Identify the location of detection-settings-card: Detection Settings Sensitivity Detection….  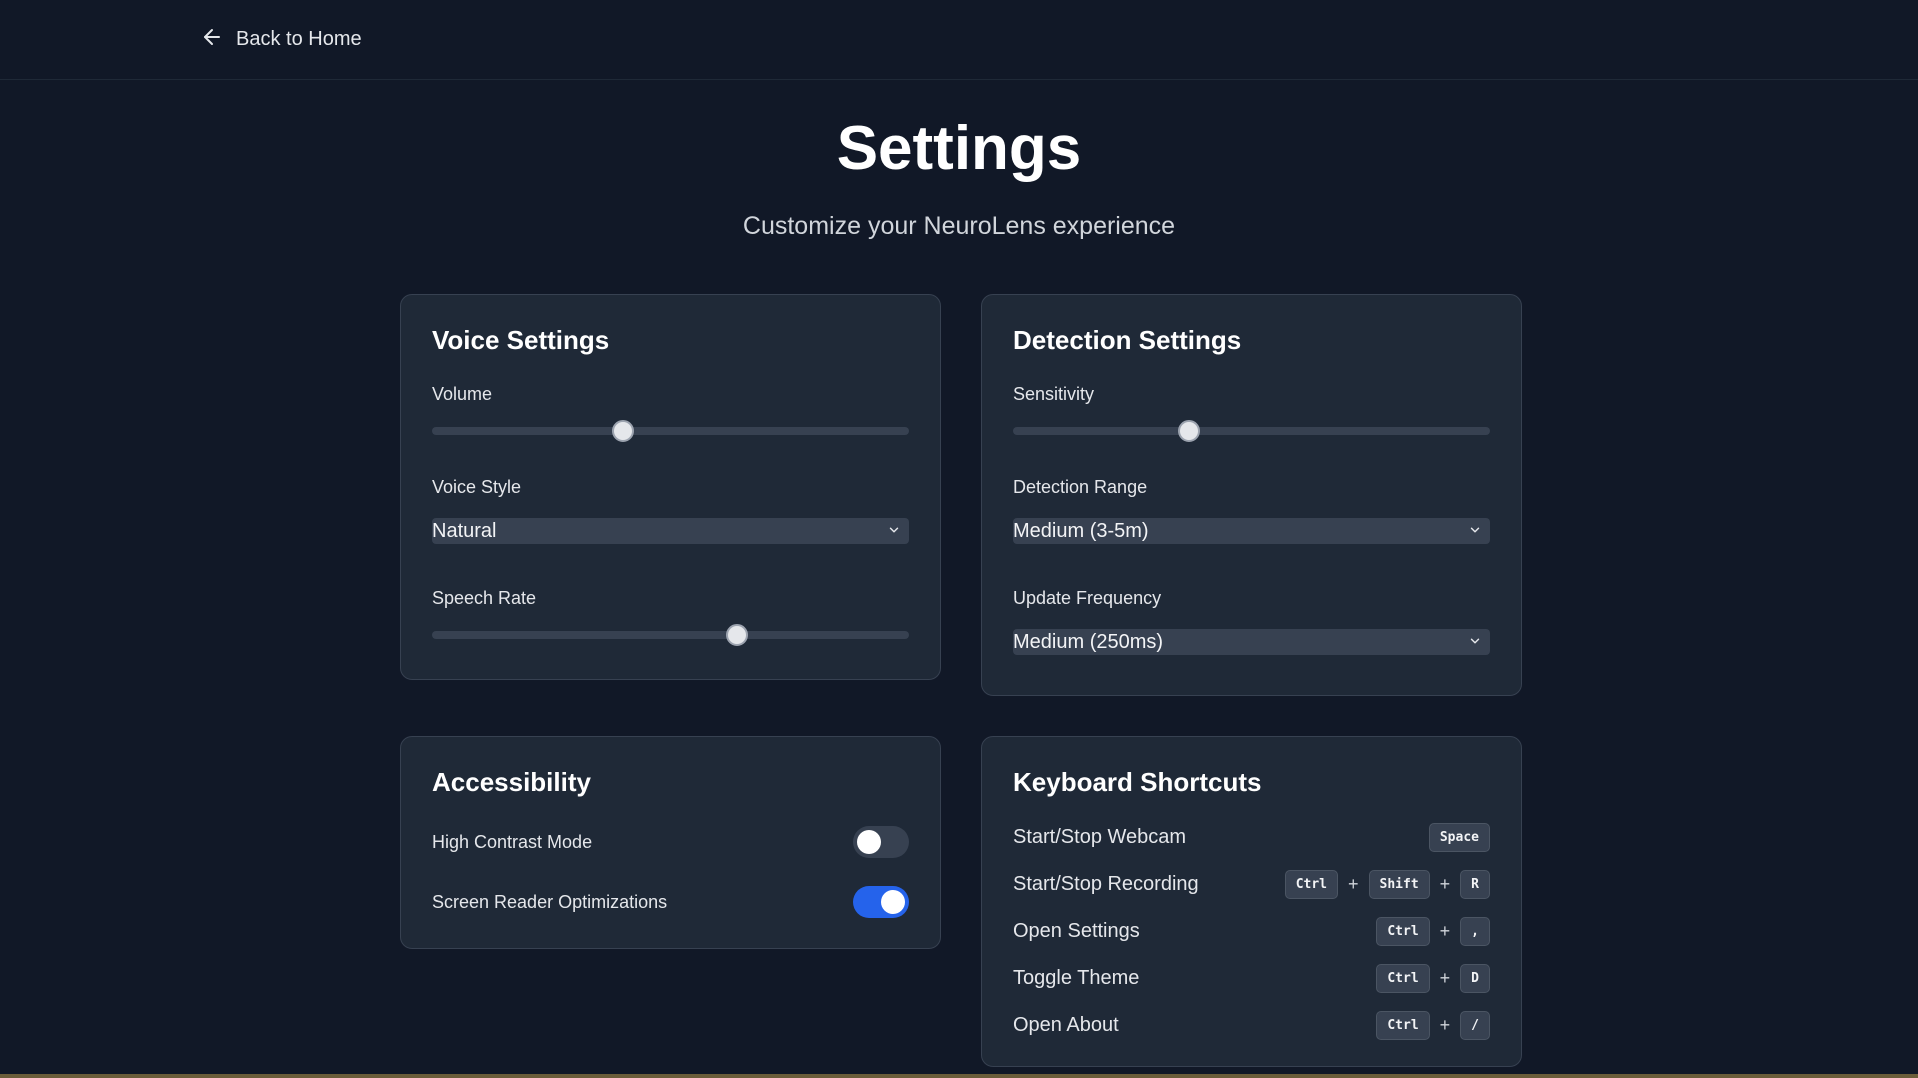
(1251, 495).